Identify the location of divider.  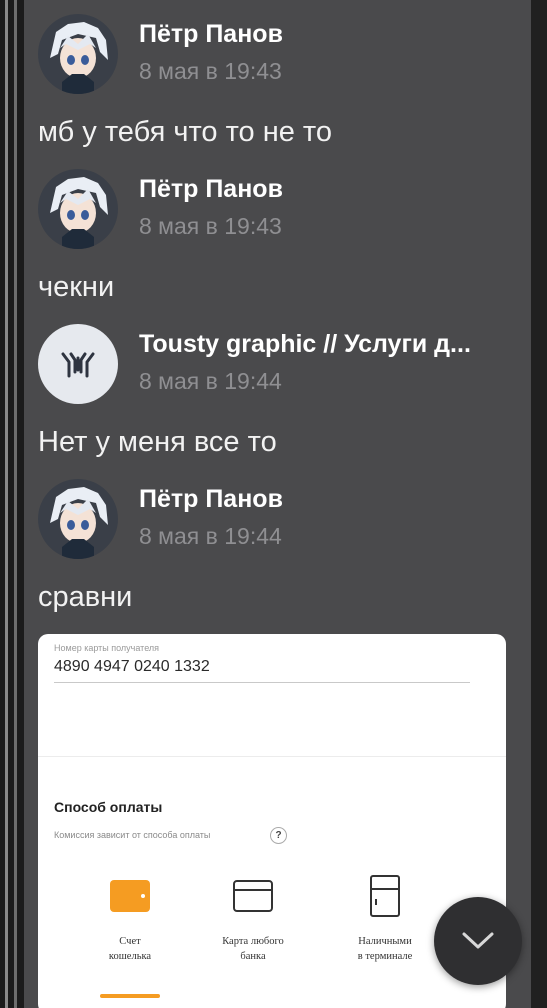
(272, 756).